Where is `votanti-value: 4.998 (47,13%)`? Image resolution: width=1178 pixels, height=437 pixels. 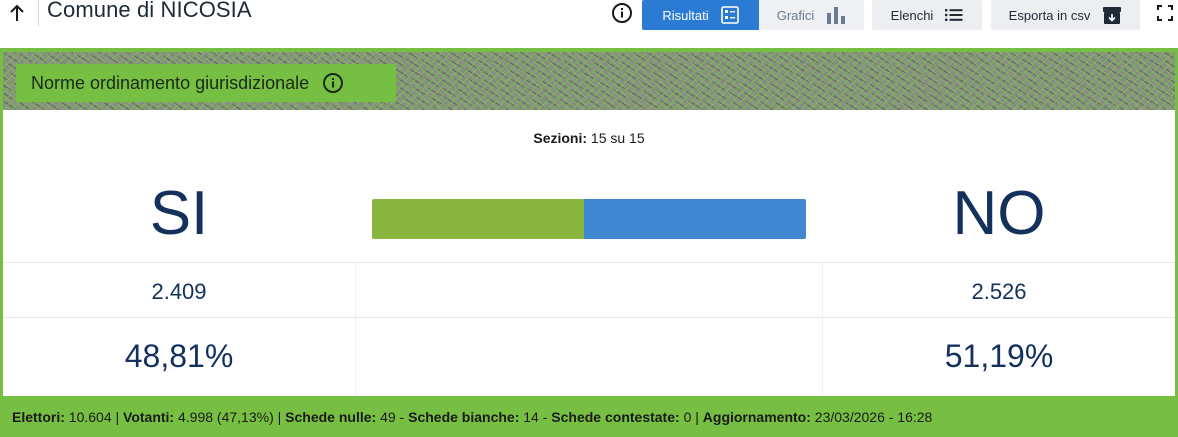
votanti-value: 4.998 (47,13%) is located at coordinates (226, 416).